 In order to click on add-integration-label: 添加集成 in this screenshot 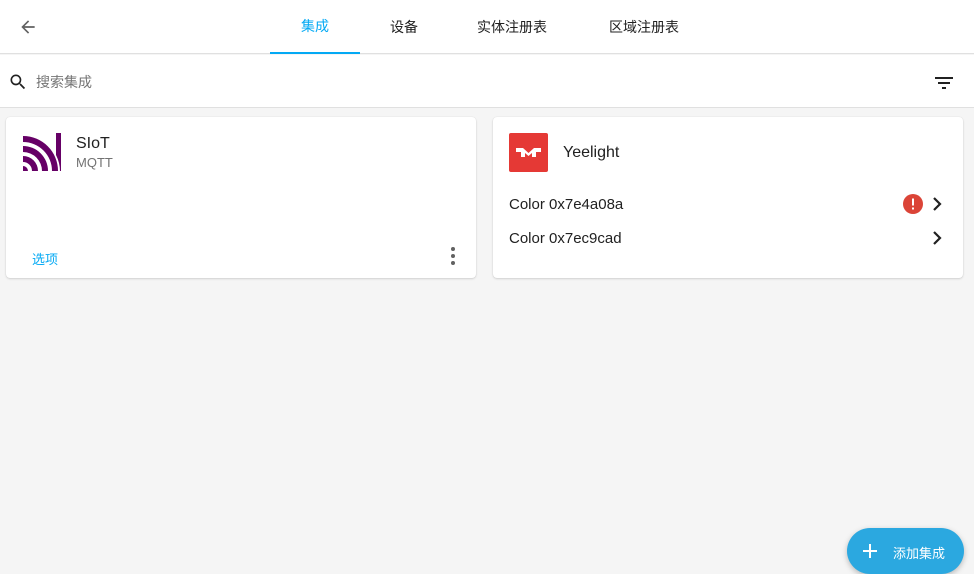, I will do `click(919, 553)`.